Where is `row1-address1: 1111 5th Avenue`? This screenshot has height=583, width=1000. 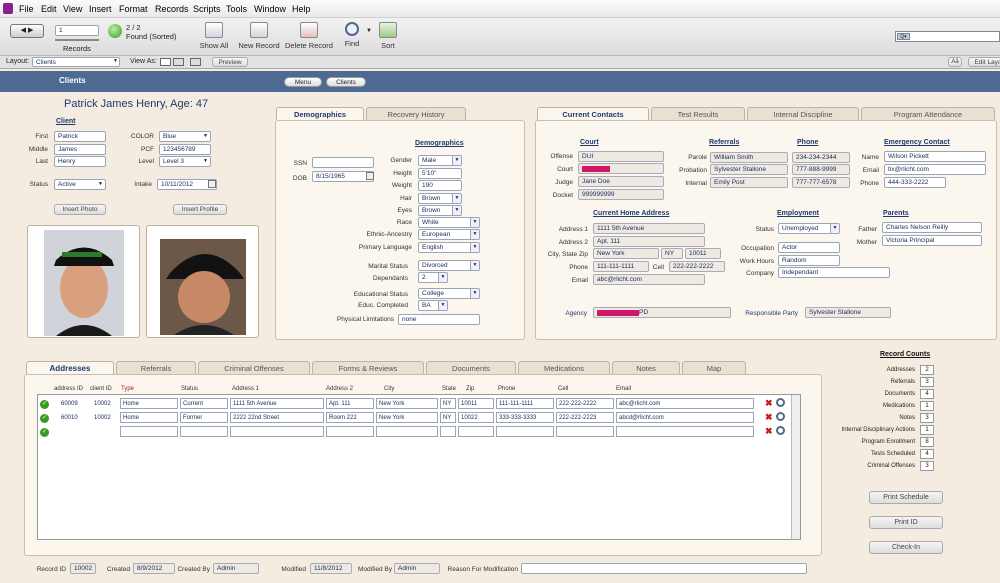 row1-address1: 1111 5th Avenue is located at coordinates (277, 403).